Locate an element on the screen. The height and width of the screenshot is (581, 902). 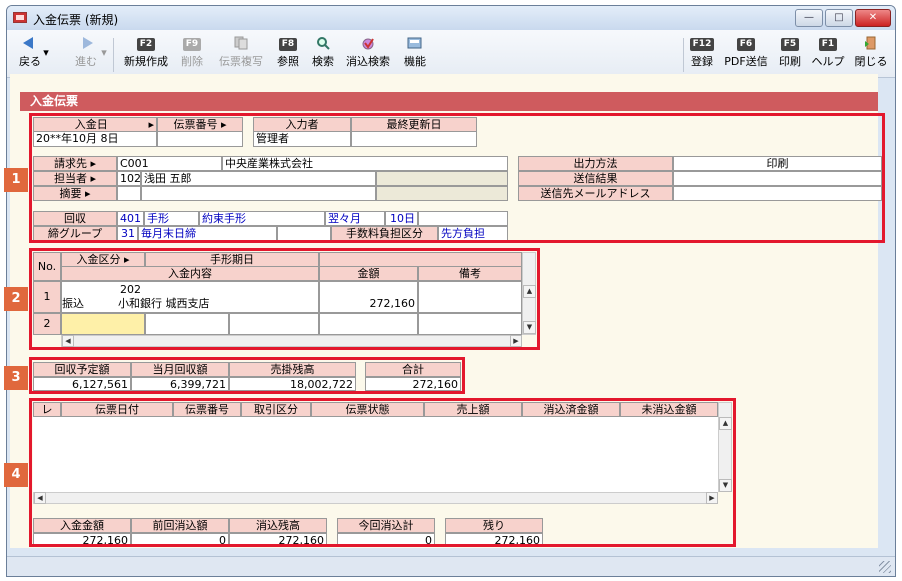
title-bar: 入金伝票 (新規) — □ ✕ is located at coordinates (451, 18).